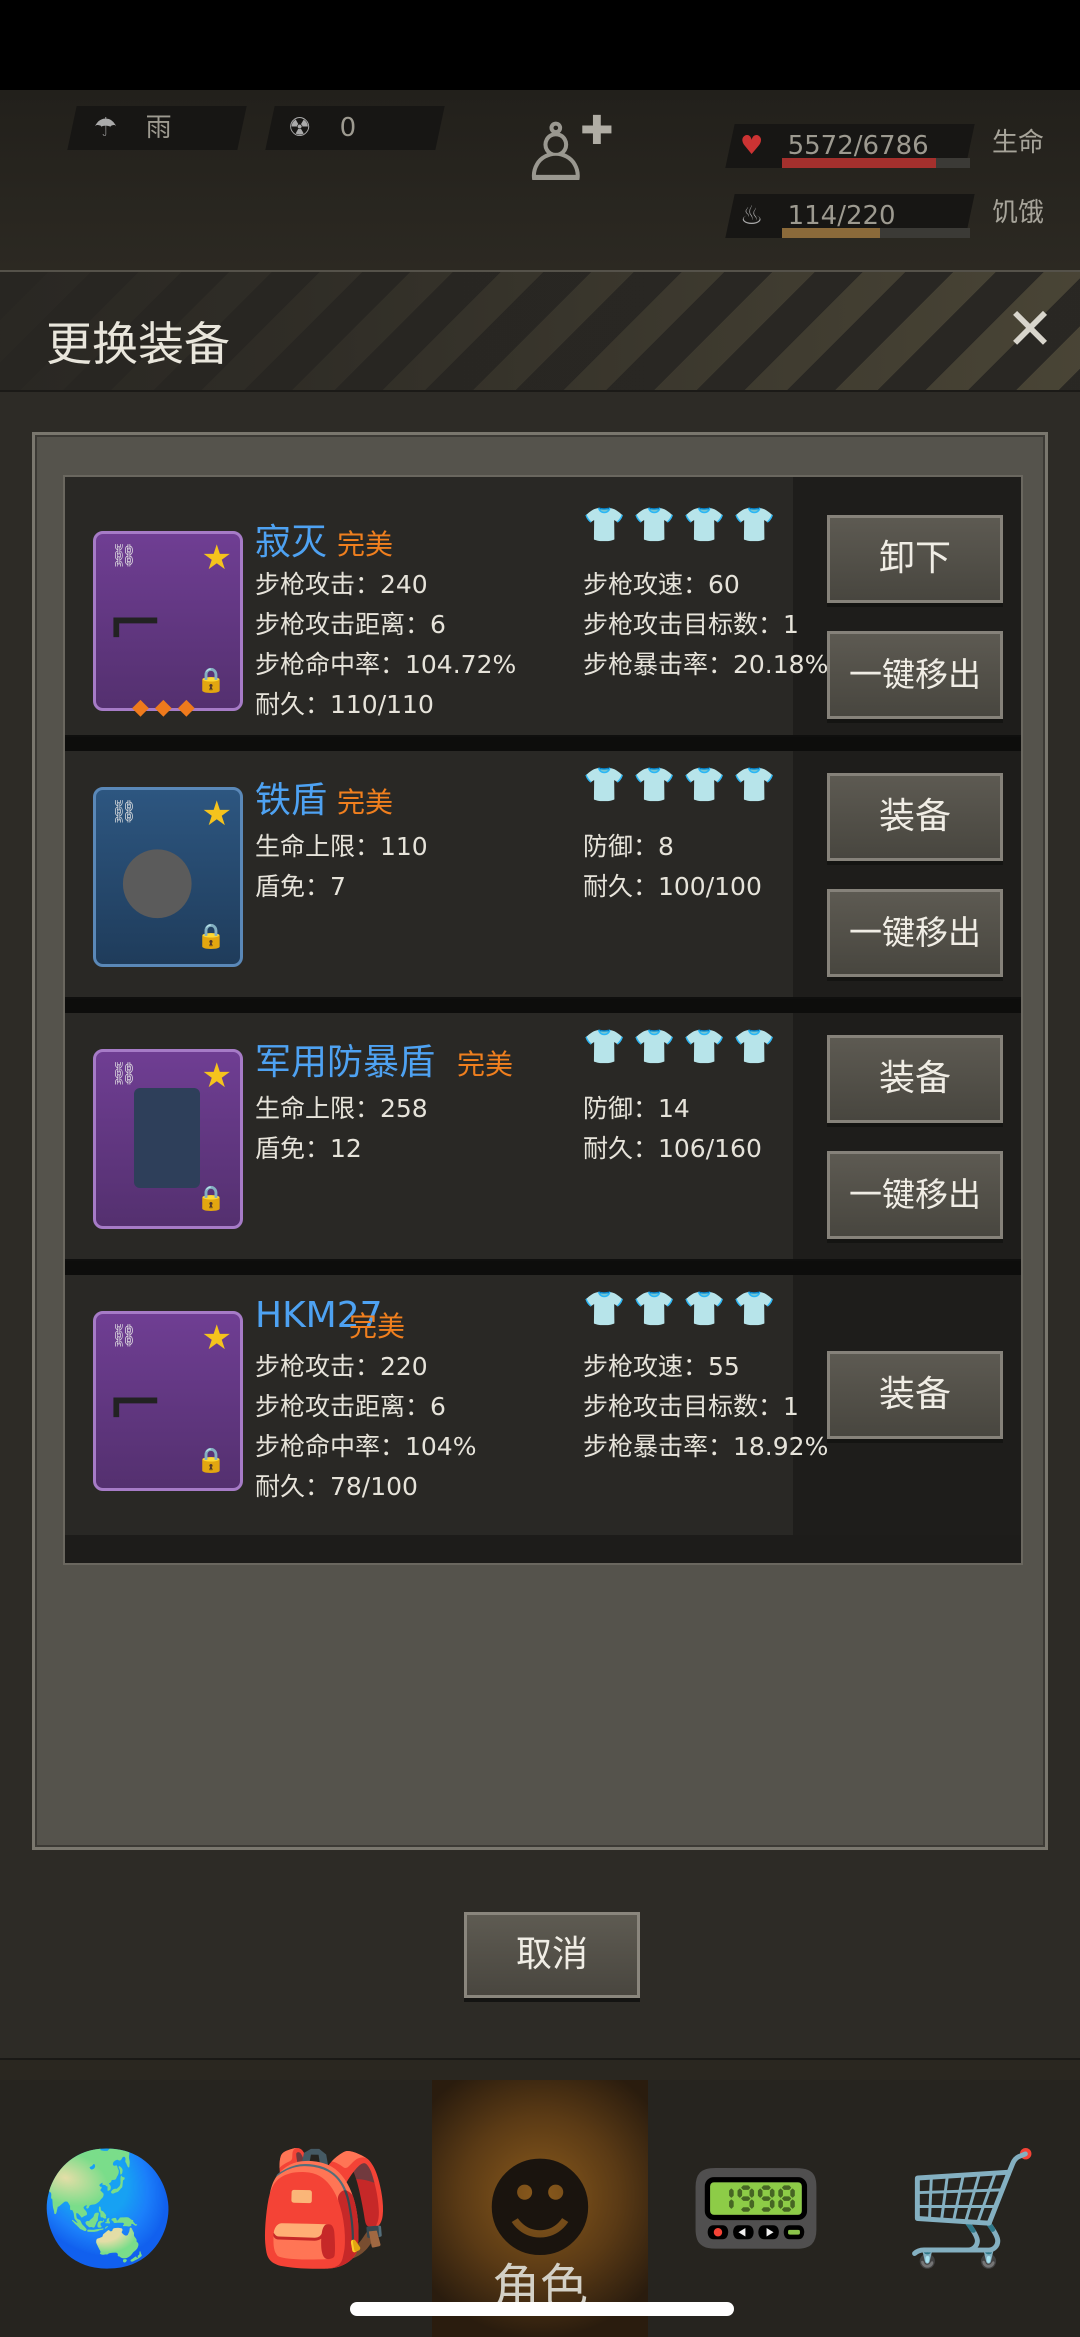 This screenshot has width=1080, height=2337. What do you see at coordinates (168, 625) in the screenshot?
I see `item-thumbnail: ⛓ ★ ⌐ 🔒 ◆◆◆` at bounding box center [168, 625].